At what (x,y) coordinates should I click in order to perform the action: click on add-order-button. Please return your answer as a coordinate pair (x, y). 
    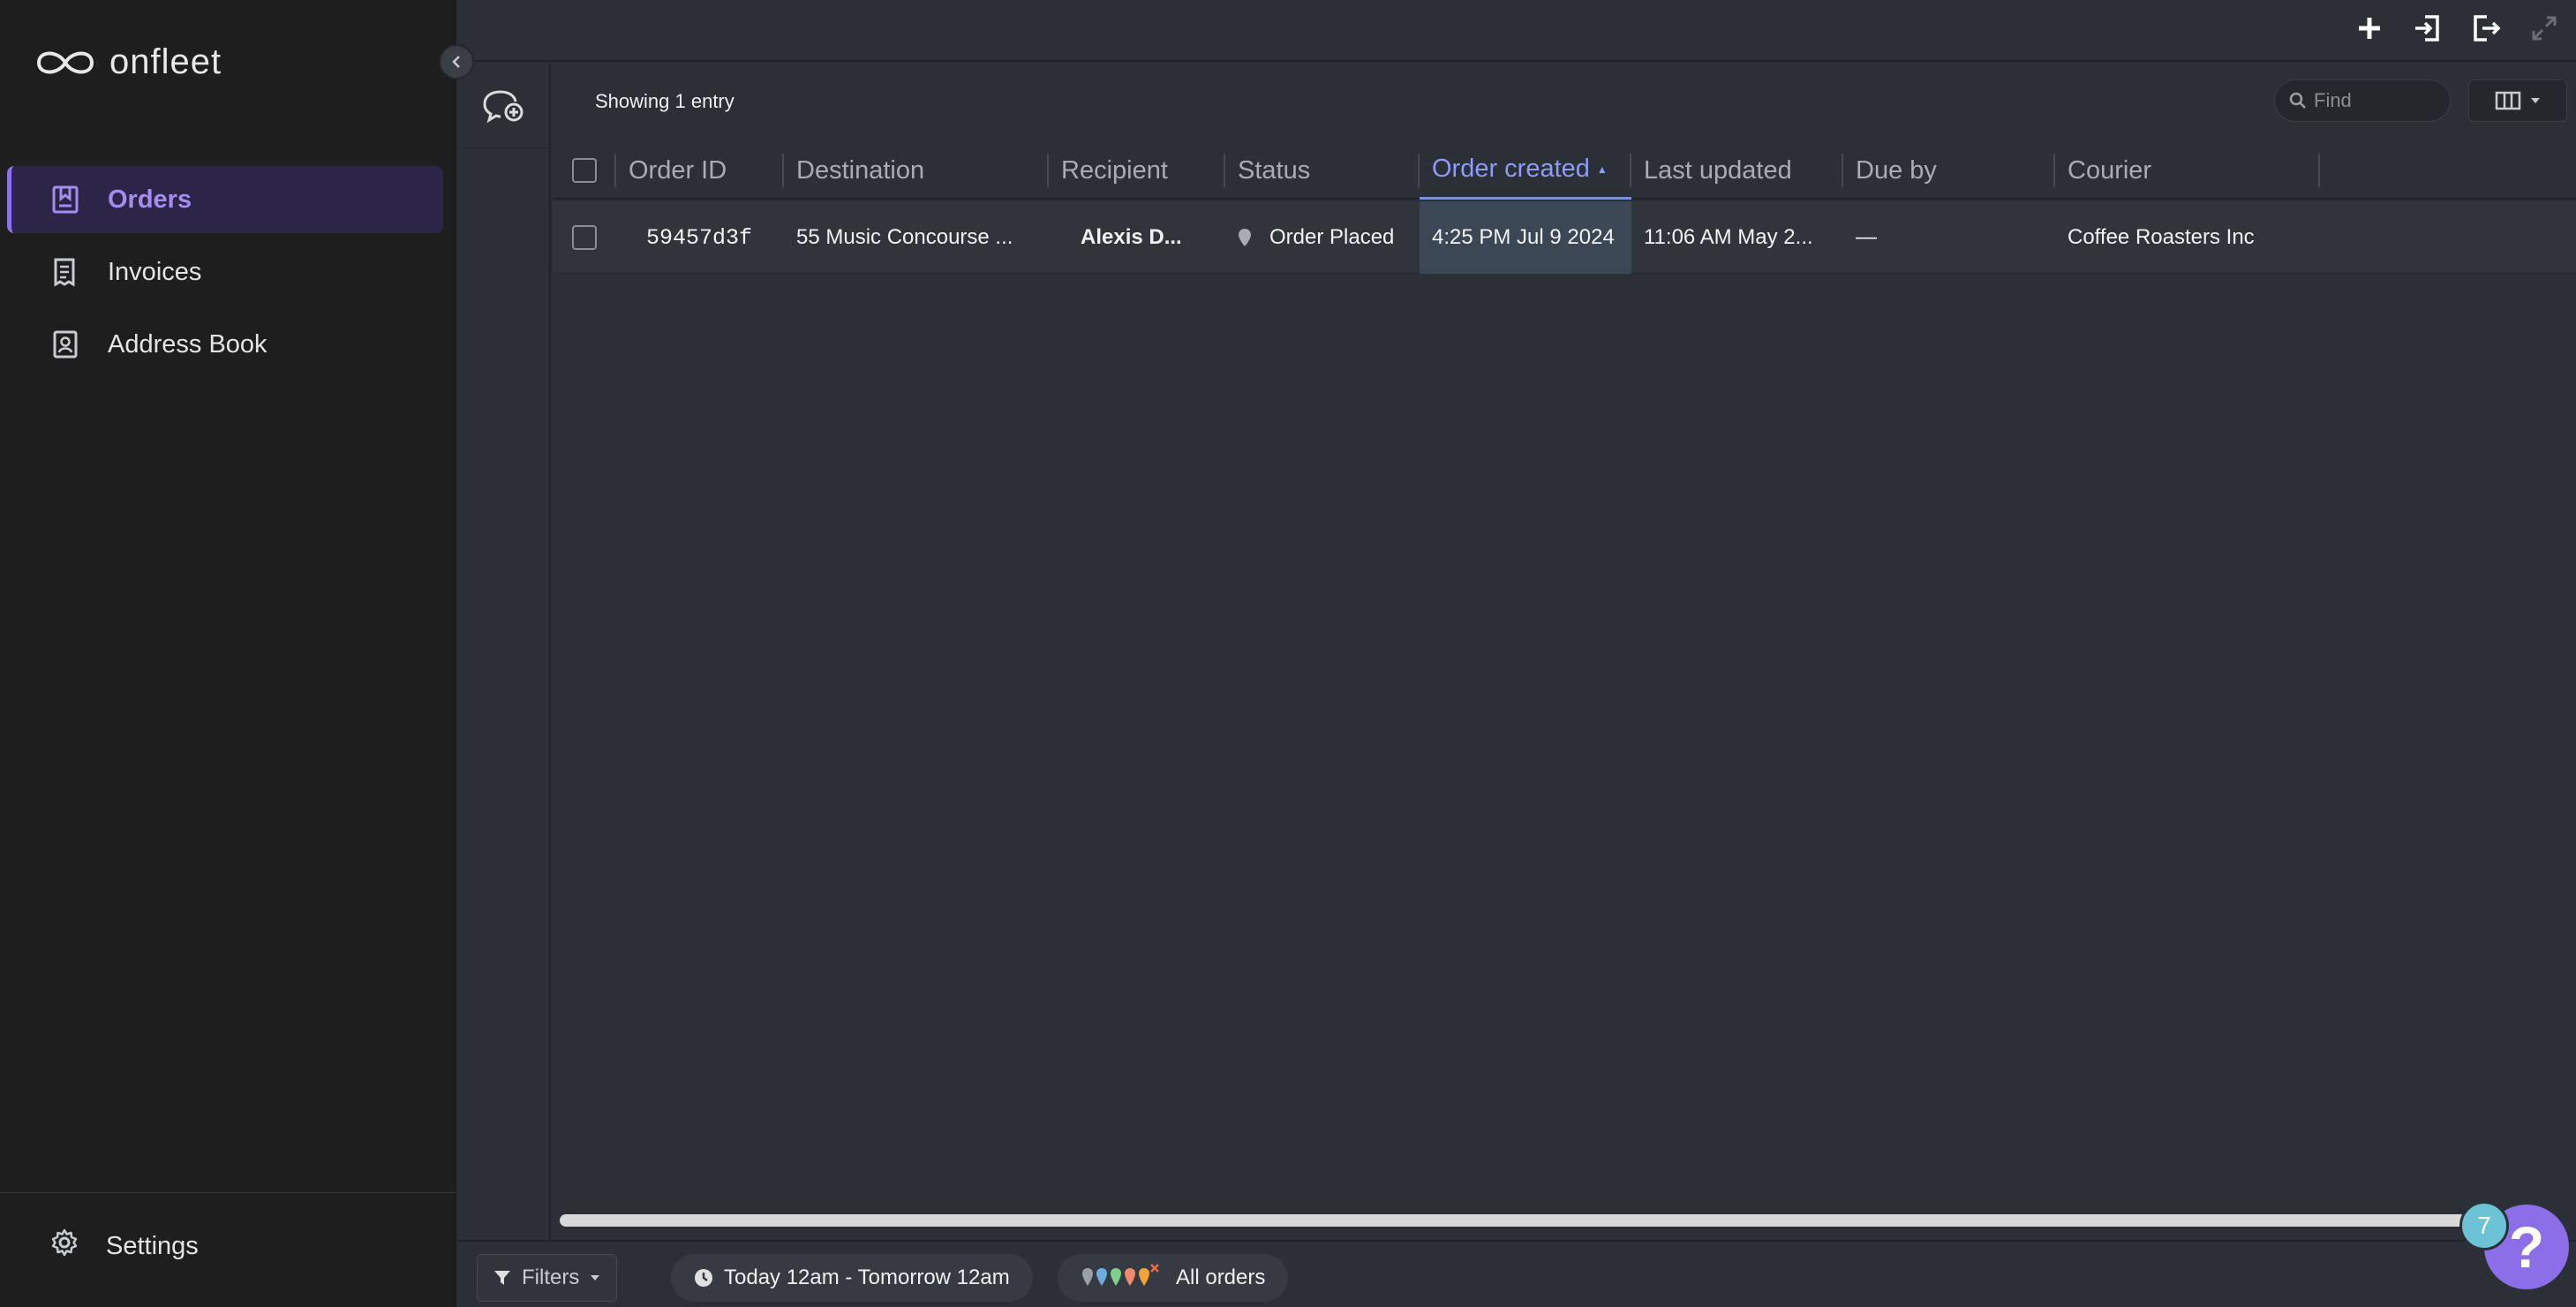
    Looking at the image, I should click on (2370, 28).